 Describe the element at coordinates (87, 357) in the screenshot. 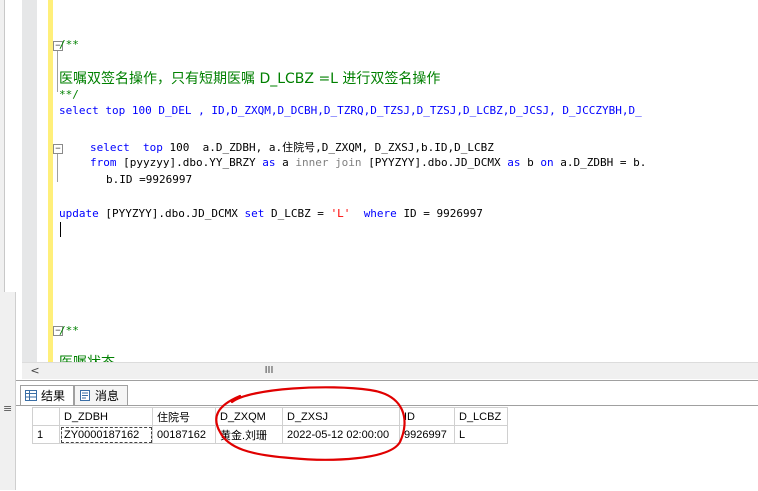

I see `comment-text-partial: 医嘱状态` at that location.